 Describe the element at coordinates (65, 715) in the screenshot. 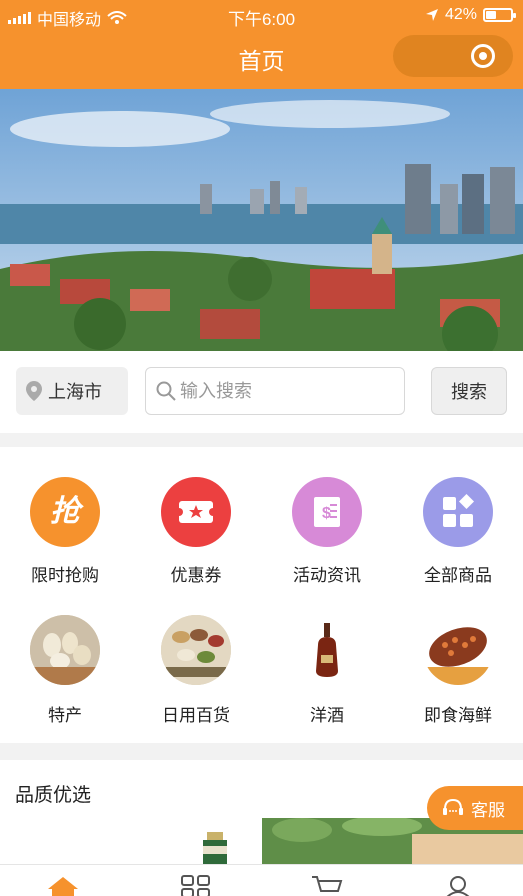

I see `category-label: 特产` at that location.